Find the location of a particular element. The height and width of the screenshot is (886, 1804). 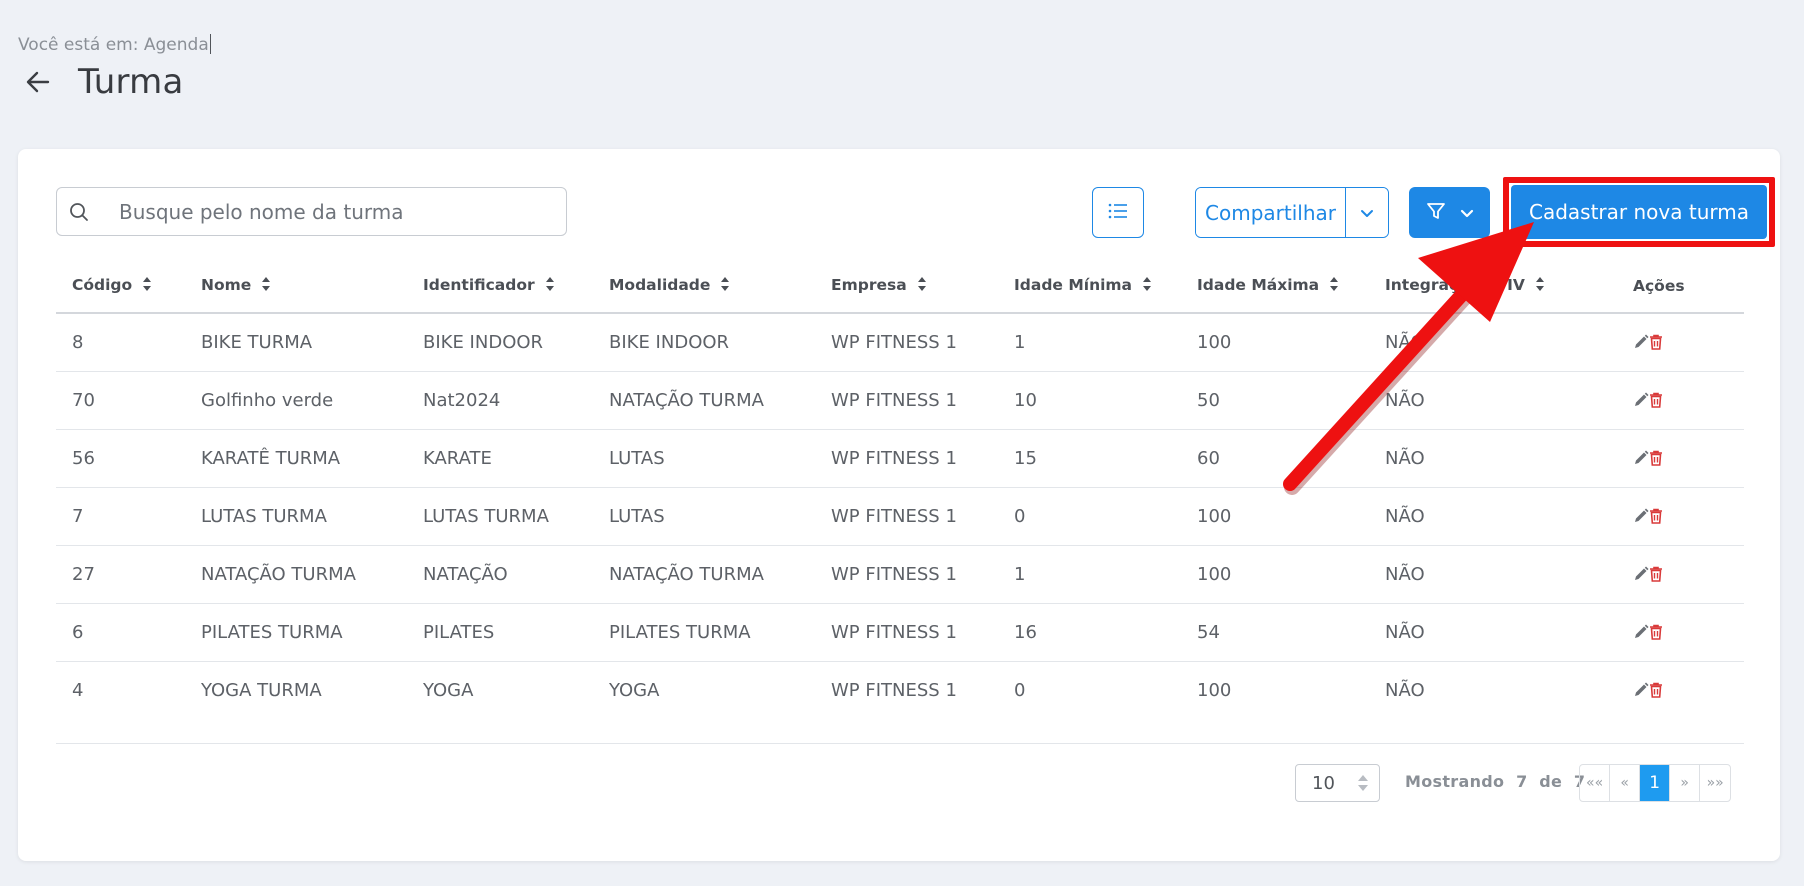

col-acoes: Ações is located at coordinates (1680, 287).